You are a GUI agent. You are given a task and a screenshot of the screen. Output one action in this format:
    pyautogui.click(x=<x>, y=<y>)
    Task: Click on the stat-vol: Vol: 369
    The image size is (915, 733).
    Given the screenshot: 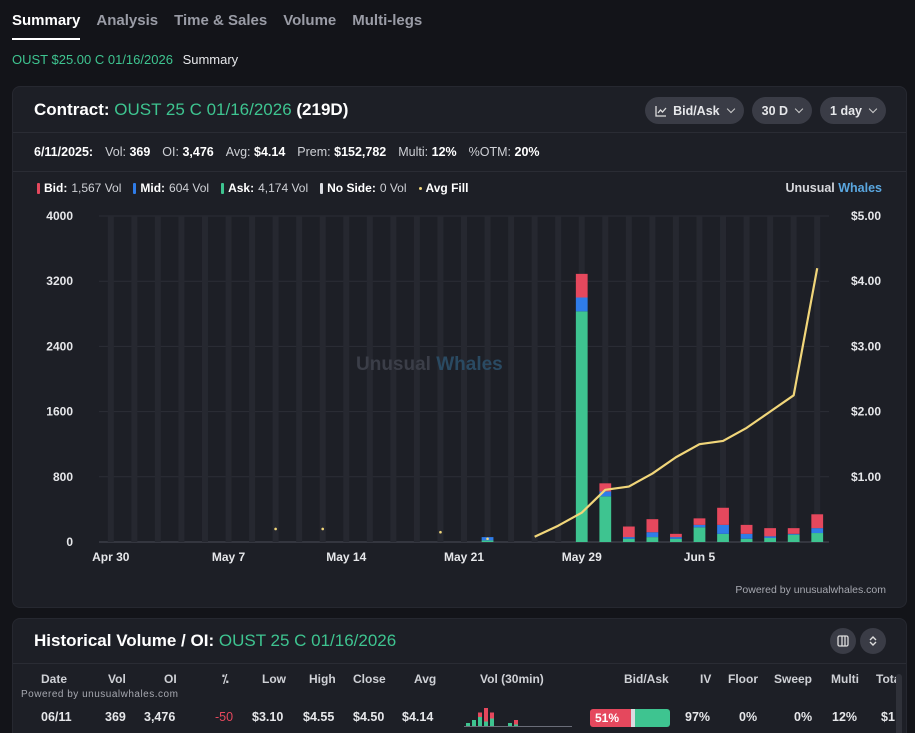 What is the action you would take?
    pyautogui.click(x=128, y=152)
    